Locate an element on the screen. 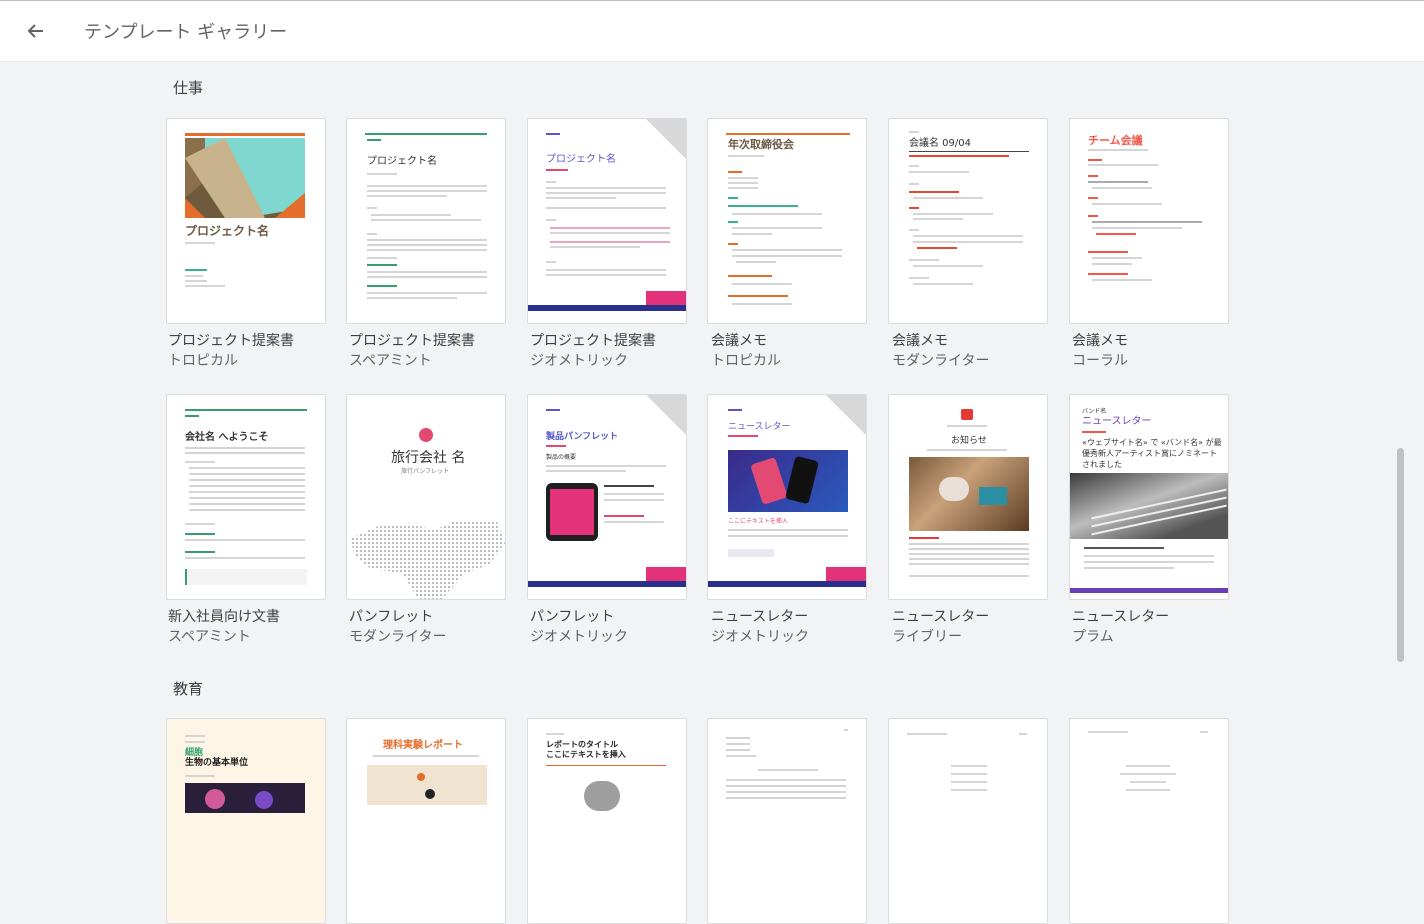 Image resolution: width=1424 pixels, height=924 pixels. template-label: プロジェクト提案書 トロピカル is located at coordinates (253, 351).